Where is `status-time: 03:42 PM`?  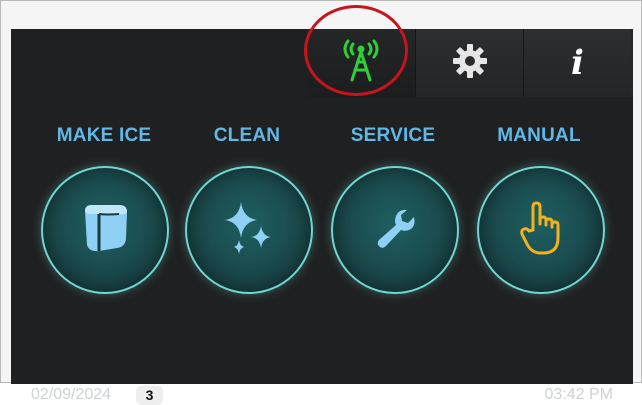 status-time: 03:42 PM is located at coordinates (578, 394).